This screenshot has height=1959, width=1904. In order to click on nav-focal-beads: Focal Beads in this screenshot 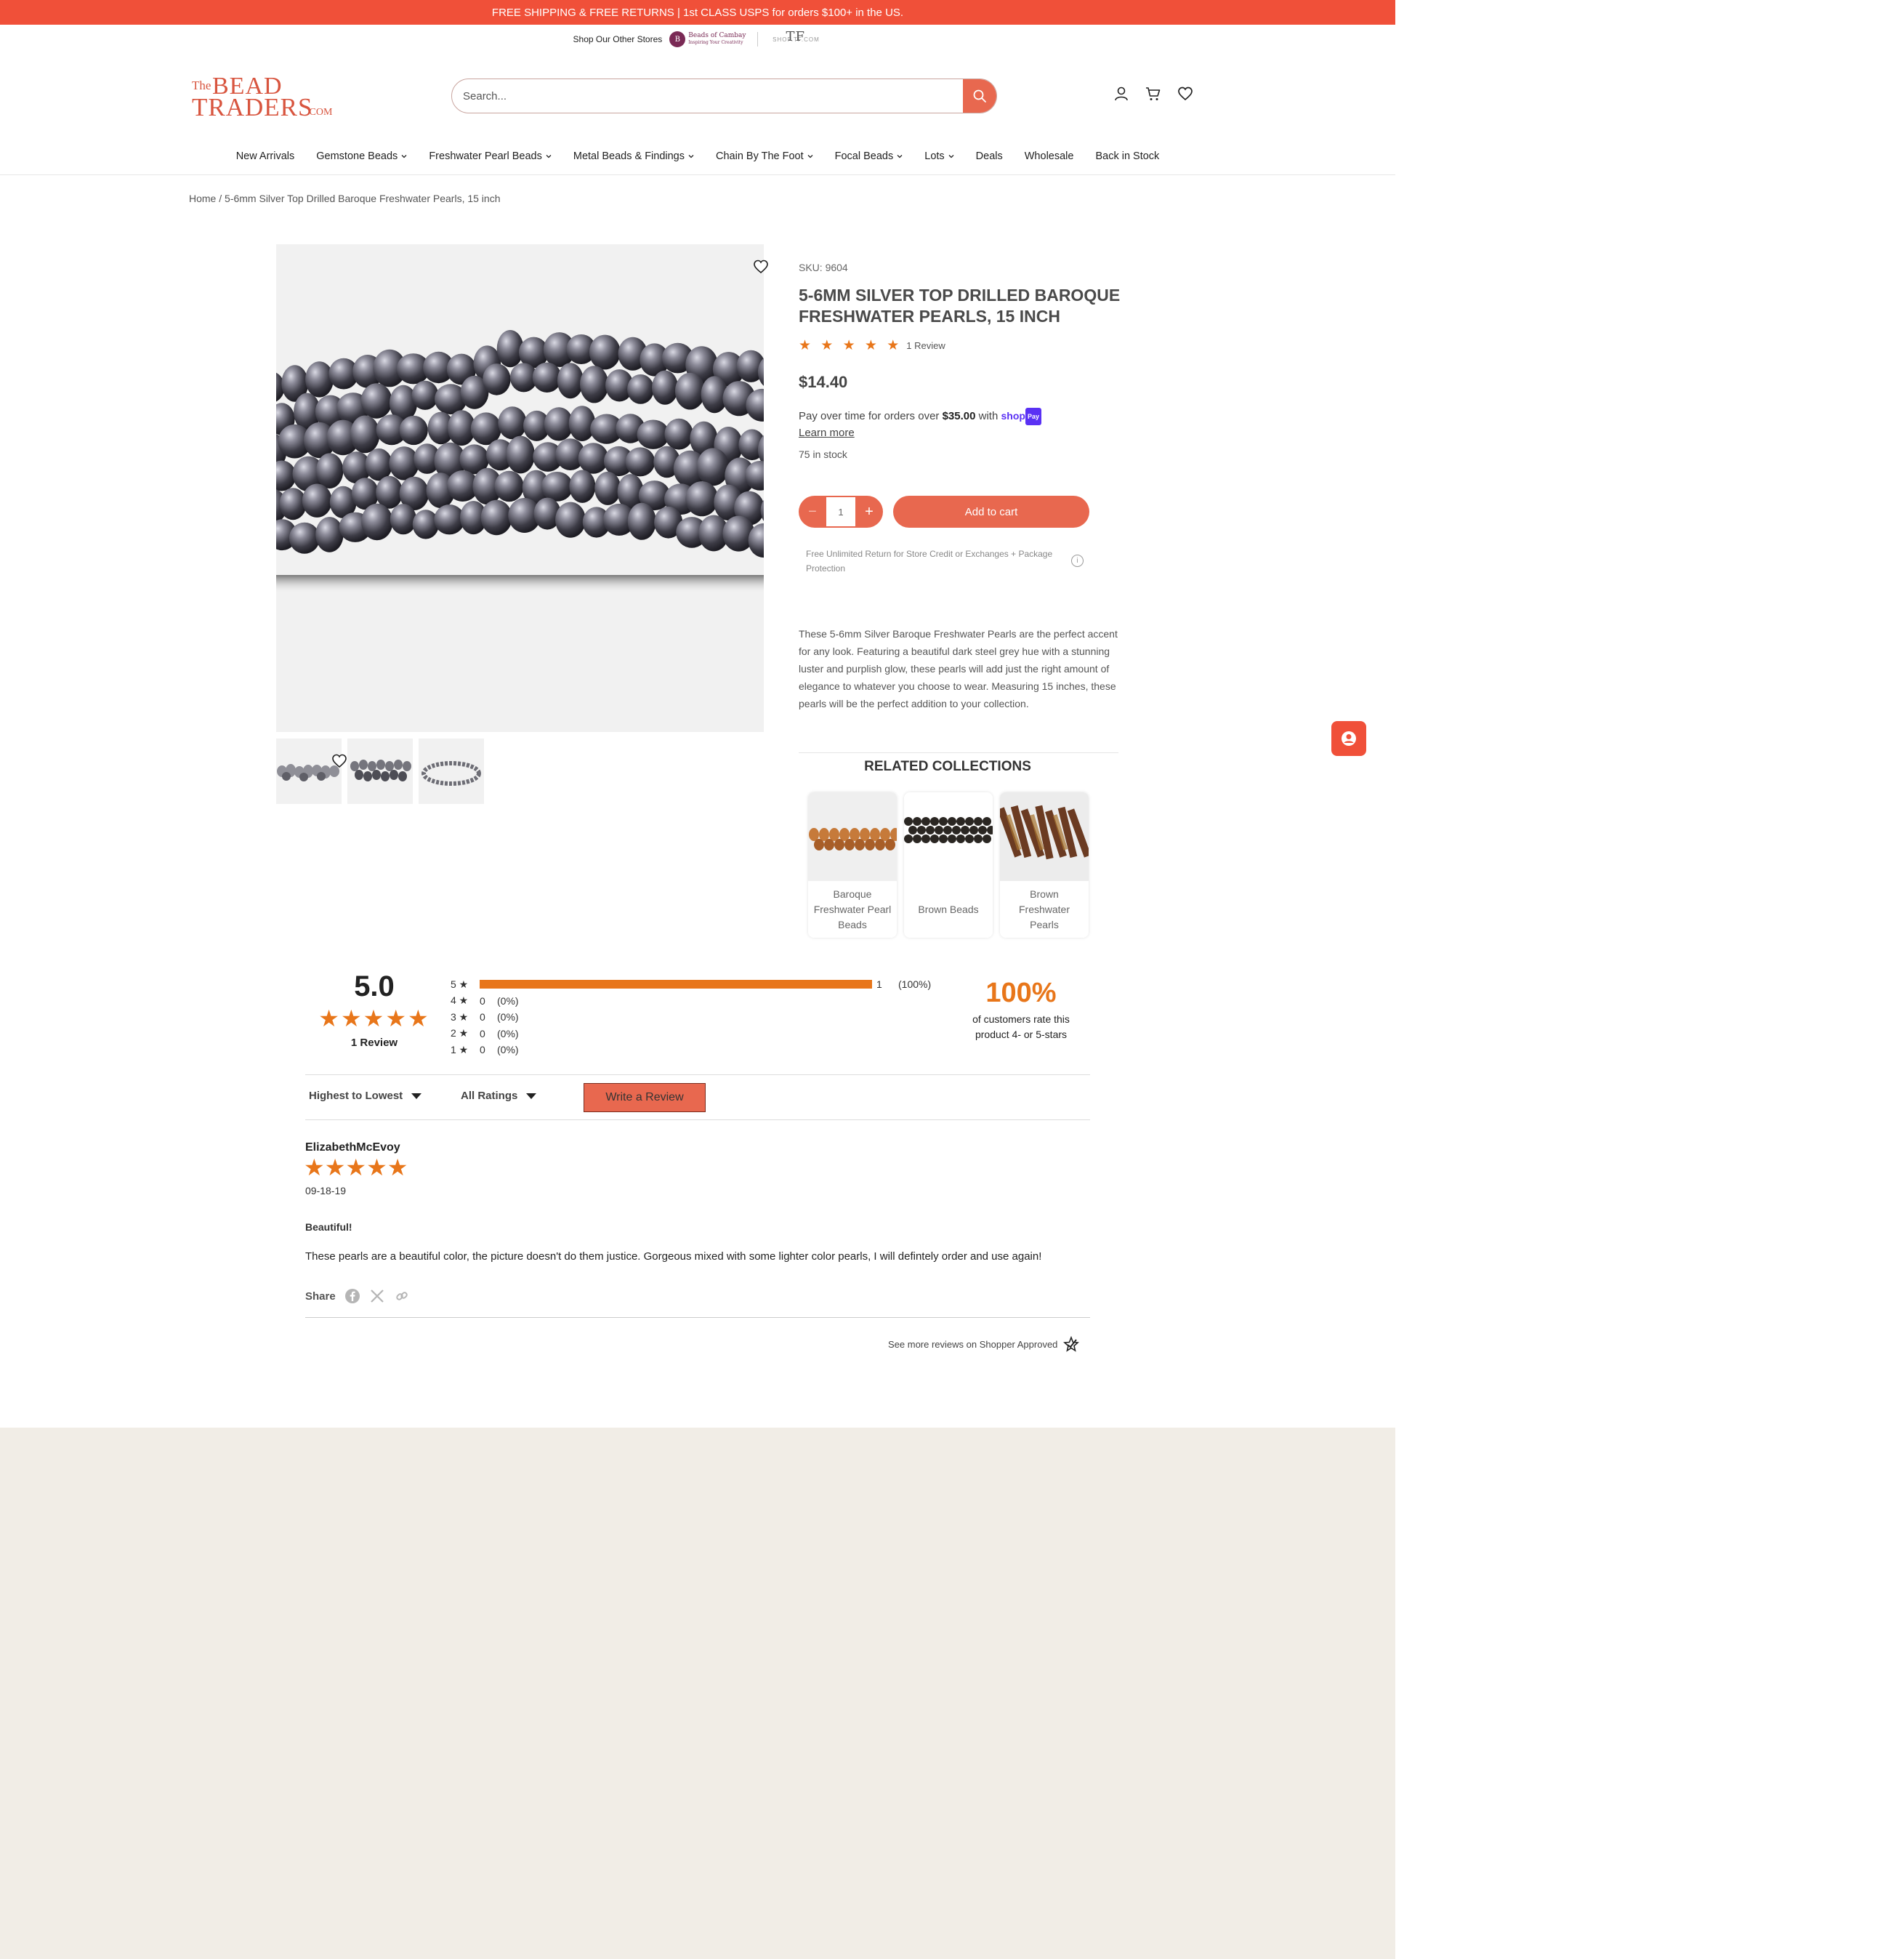, I will do `click(869, 156)`.